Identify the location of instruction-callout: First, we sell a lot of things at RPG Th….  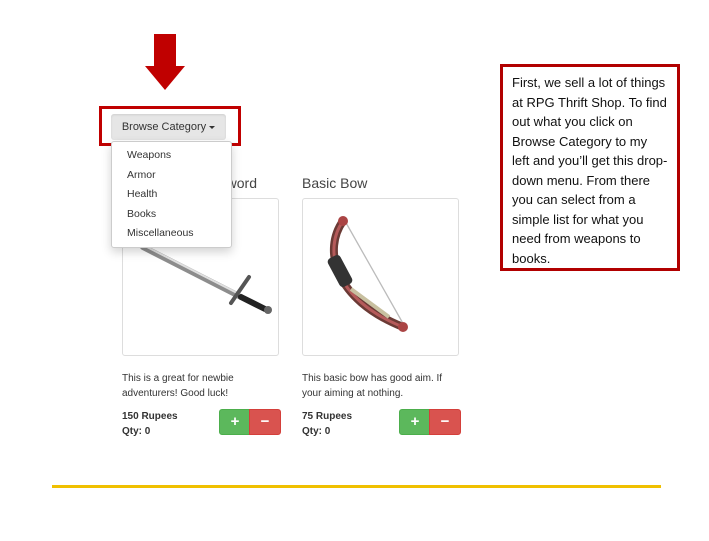
(590, 167).